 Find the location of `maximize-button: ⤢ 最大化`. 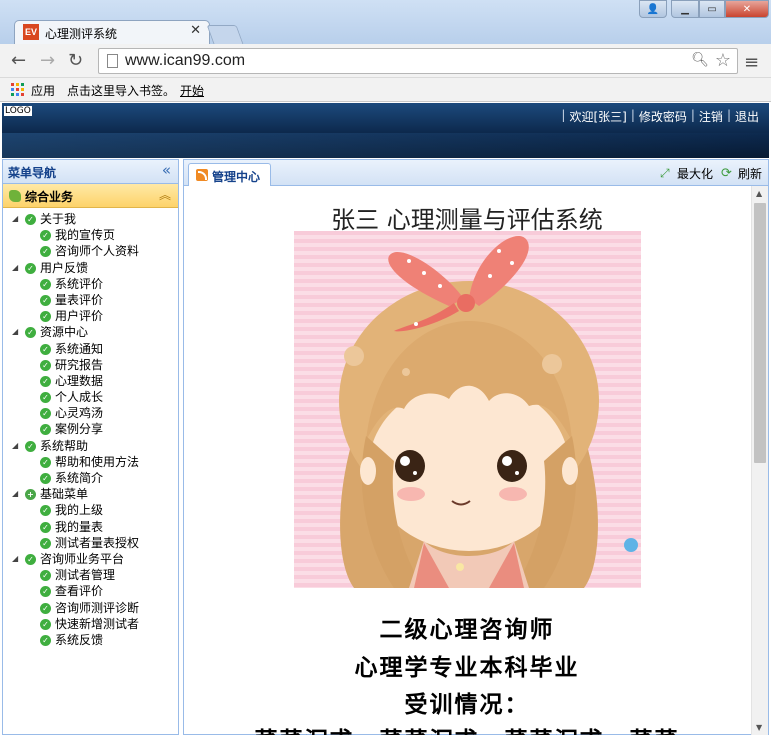

maximize-button: ⤢ 最大化 is located at coordinates (686, 173).